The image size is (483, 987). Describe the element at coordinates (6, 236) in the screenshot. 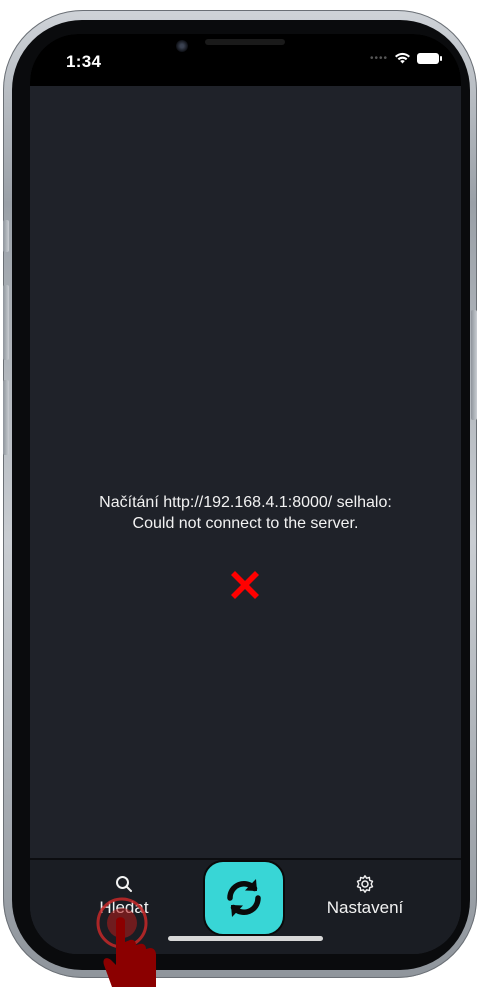

I see `mute-switch` at that location.